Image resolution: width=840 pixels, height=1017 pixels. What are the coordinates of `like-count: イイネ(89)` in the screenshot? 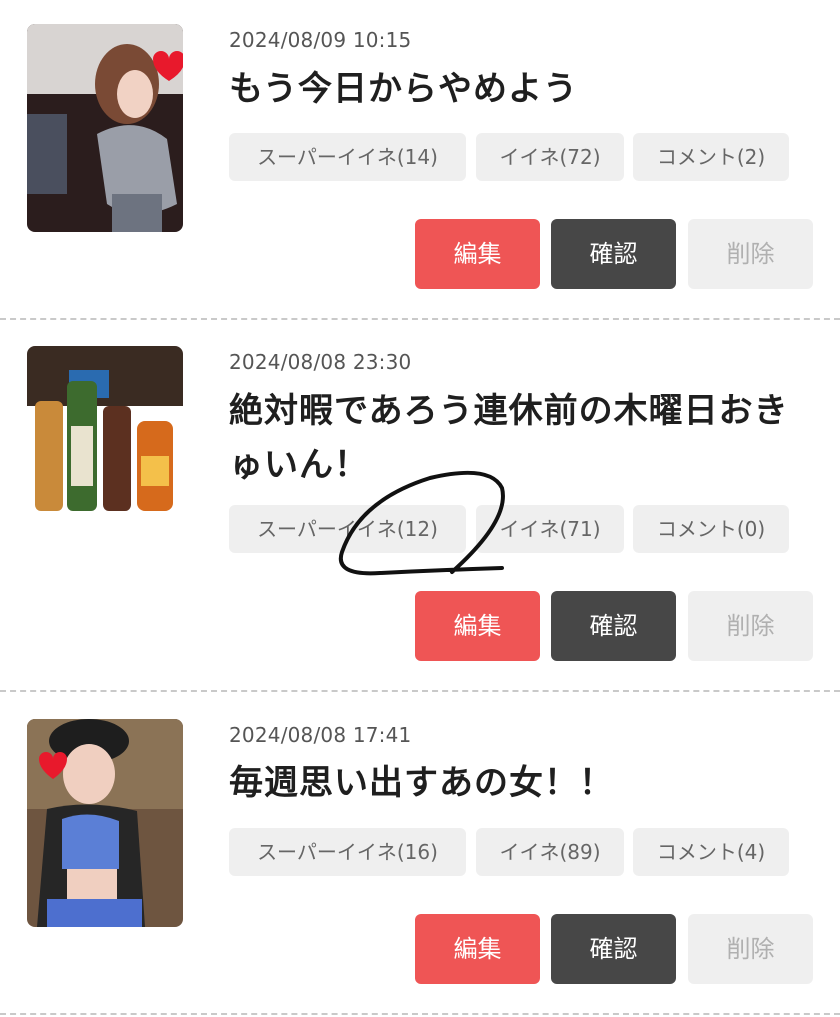 It's located at (550, 852).